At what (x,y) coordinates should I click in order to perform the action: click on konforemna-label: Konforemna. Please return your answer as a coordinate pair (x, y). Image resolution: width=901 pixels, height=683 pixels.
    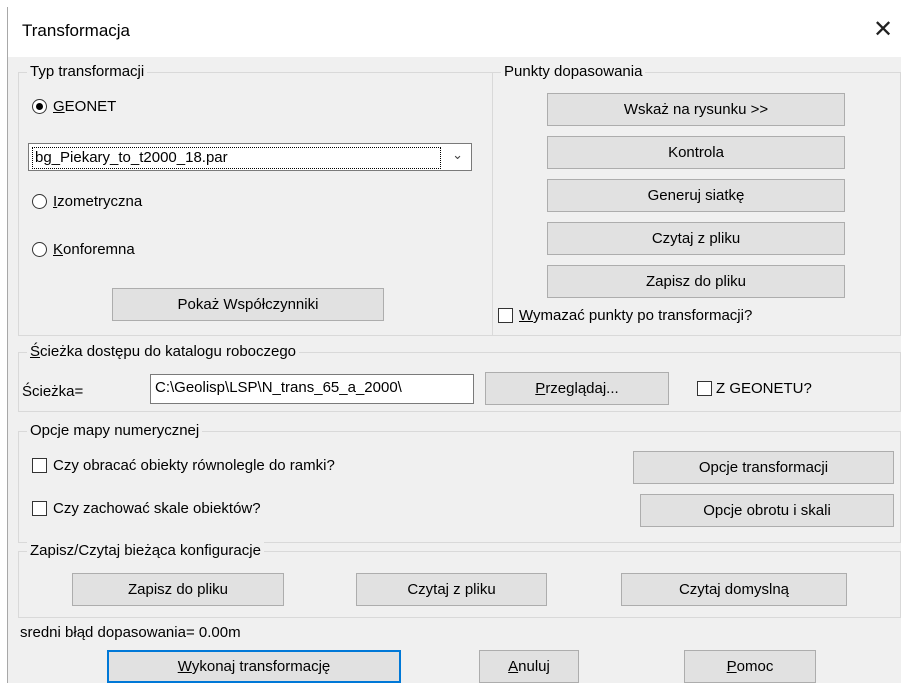
    Looking at the image, I should click on (94, 249).